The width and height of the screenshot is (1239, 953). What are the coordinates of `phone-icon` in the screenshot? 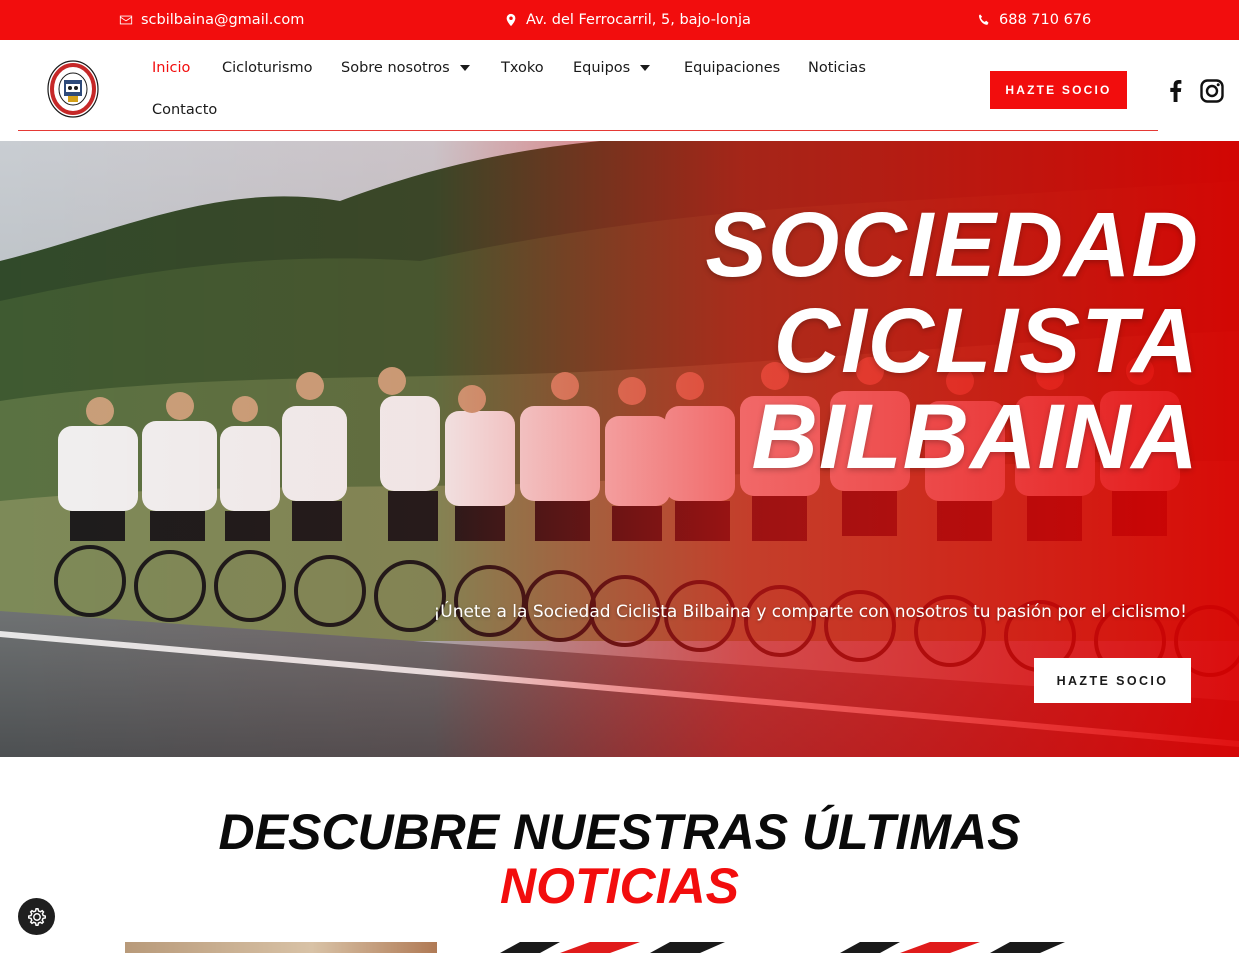 It's located at (983, 19).